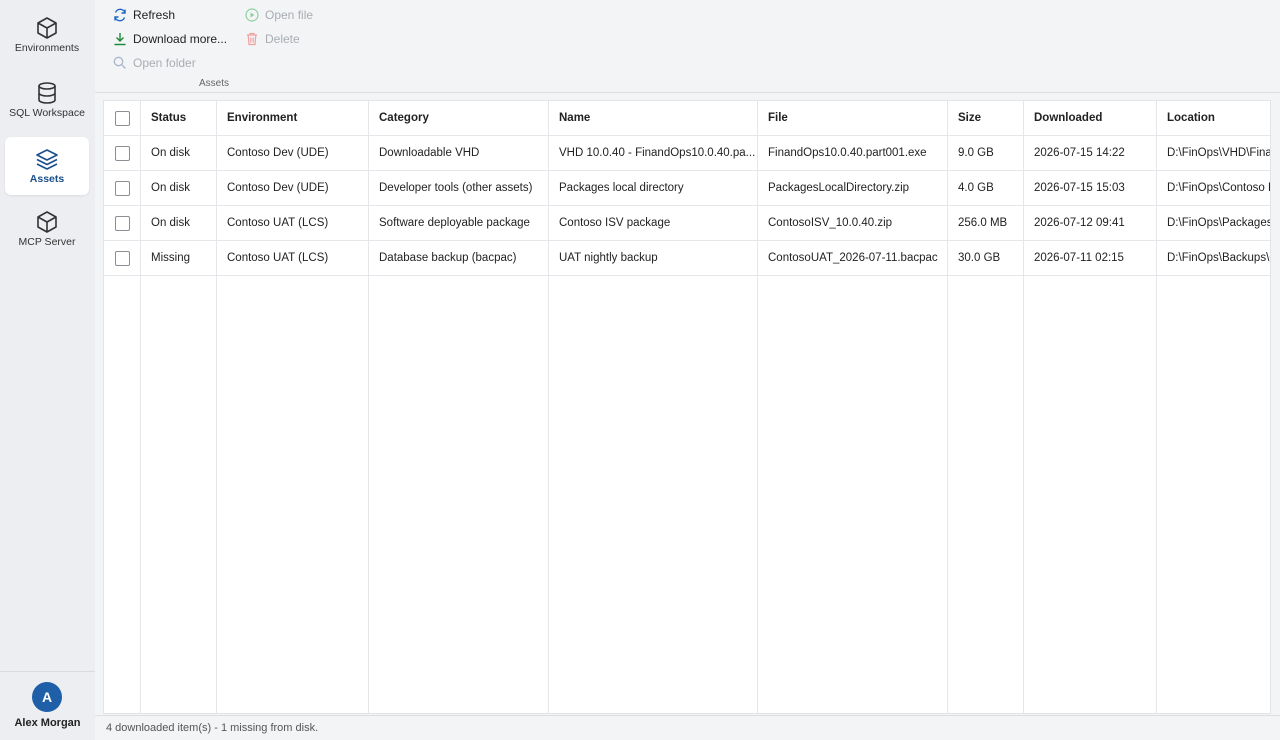 This screenshot has width=1280, height=740. I want to click on column-header-location: Location, so click(1218, 118).